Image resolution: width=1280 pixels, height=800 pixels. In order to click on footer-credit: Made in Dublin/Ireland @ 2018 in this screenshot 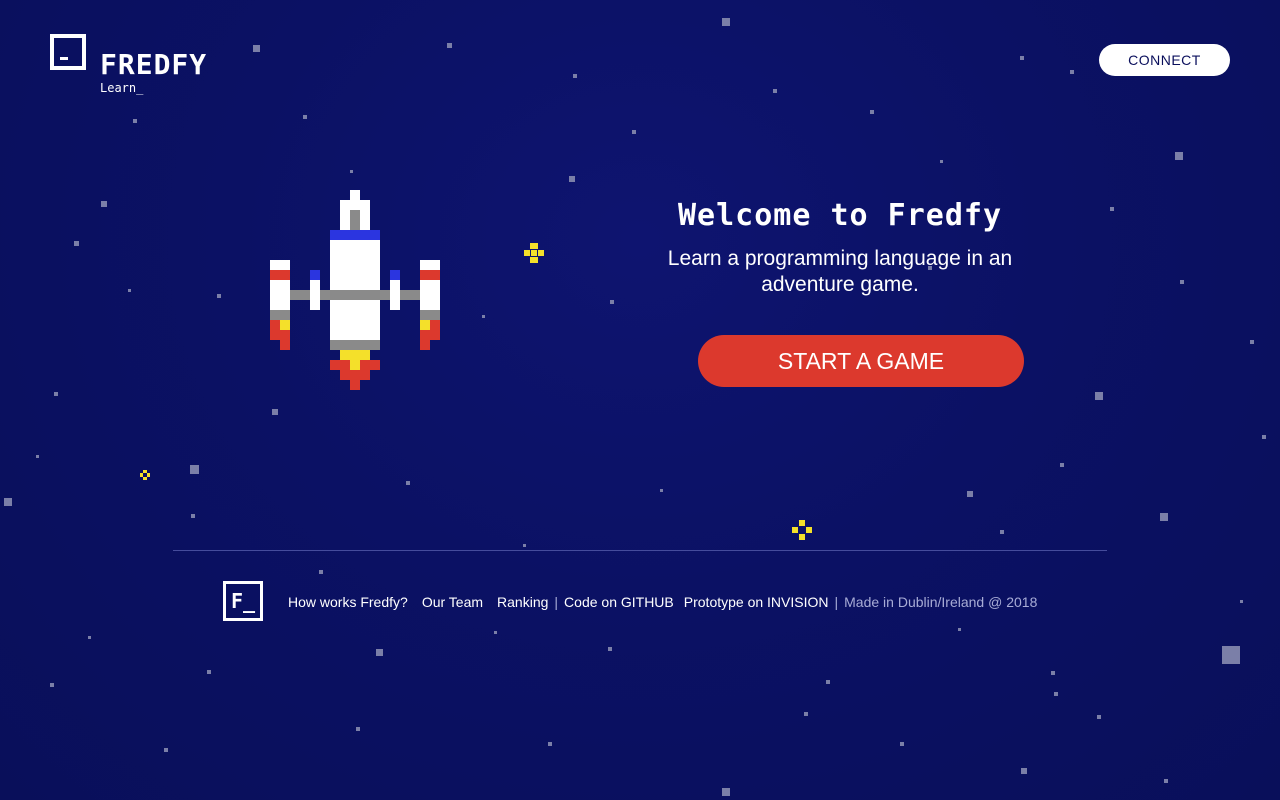, I will do `click(941, 602)`.